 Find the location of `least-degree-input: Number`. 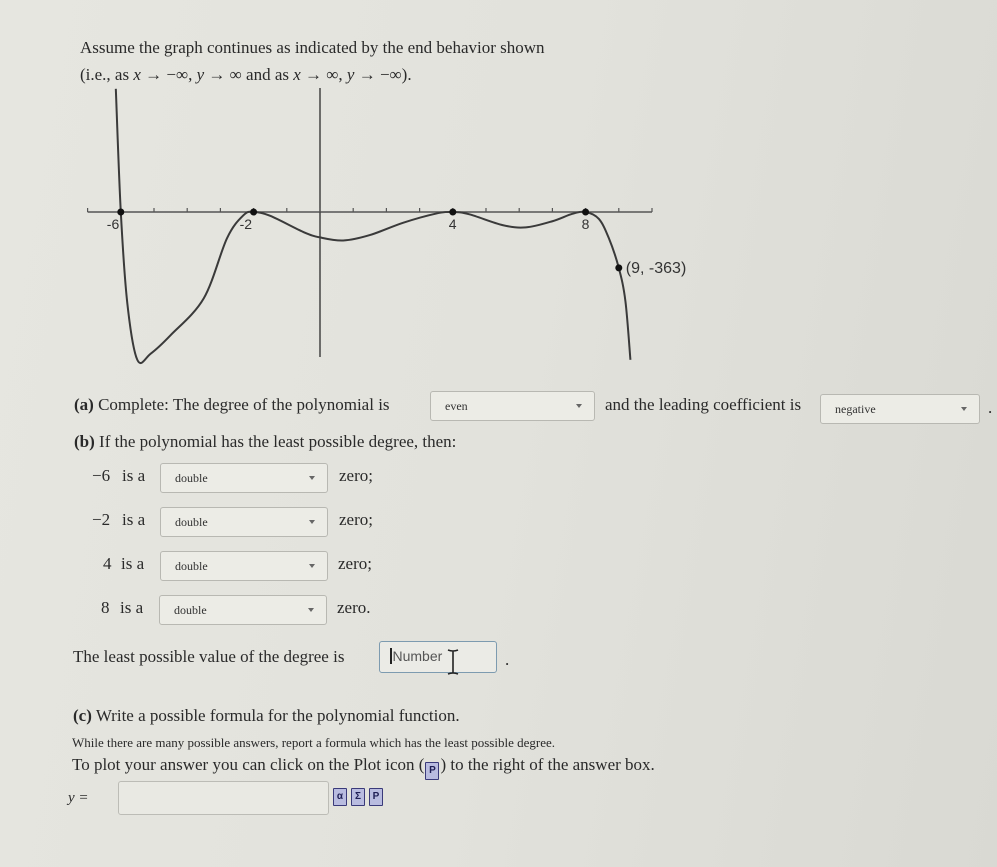

least-degree-input: Number is located at coordinates (438, 657).